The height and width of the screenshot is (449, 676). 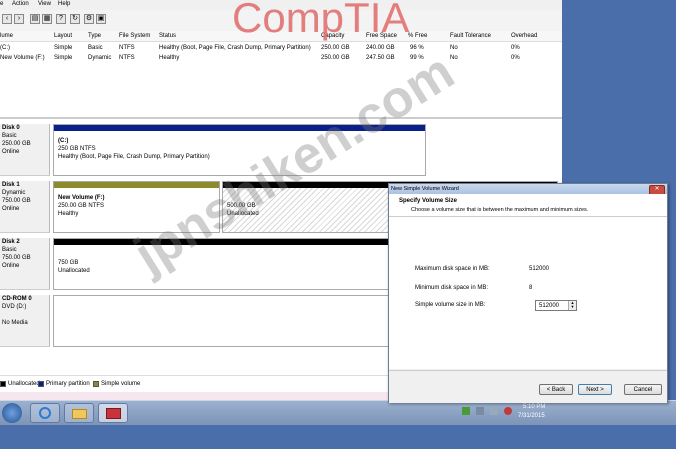 What do you see at coordinates (14, 193) in the screenshot?
I see `disk-type: Dynamic` at bounding box center [14, 193].